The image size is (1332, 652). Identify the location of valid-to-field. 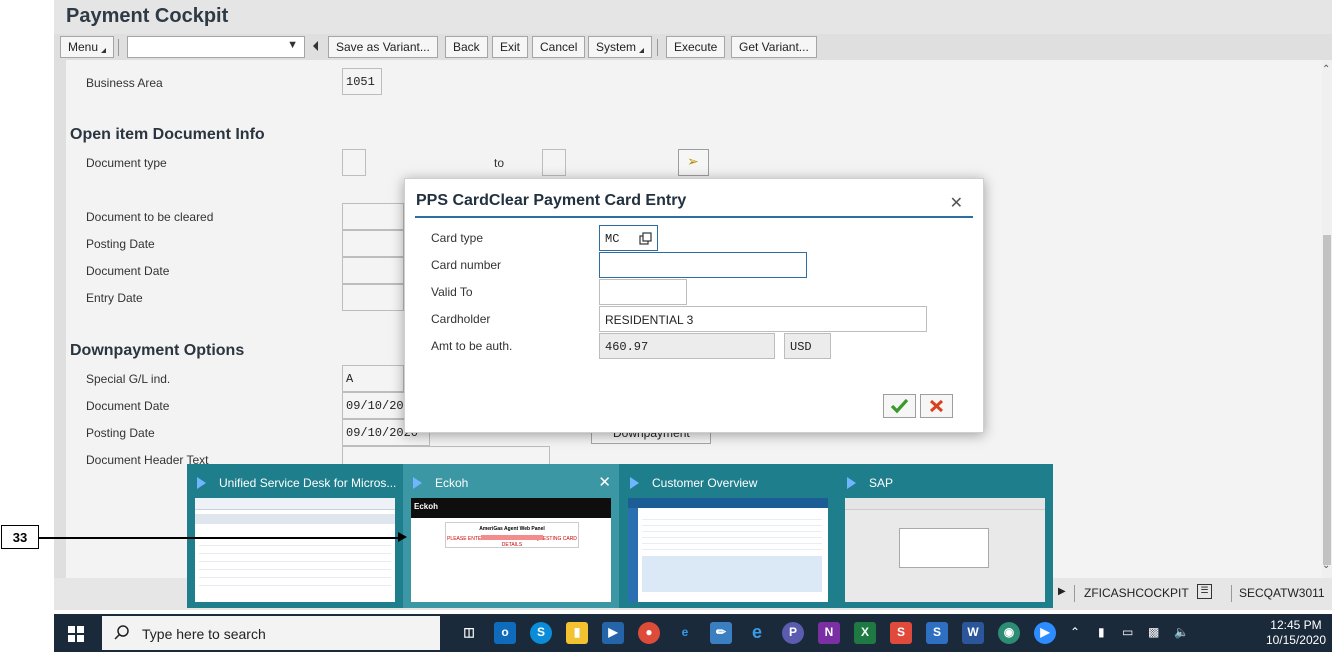
(643, 292).